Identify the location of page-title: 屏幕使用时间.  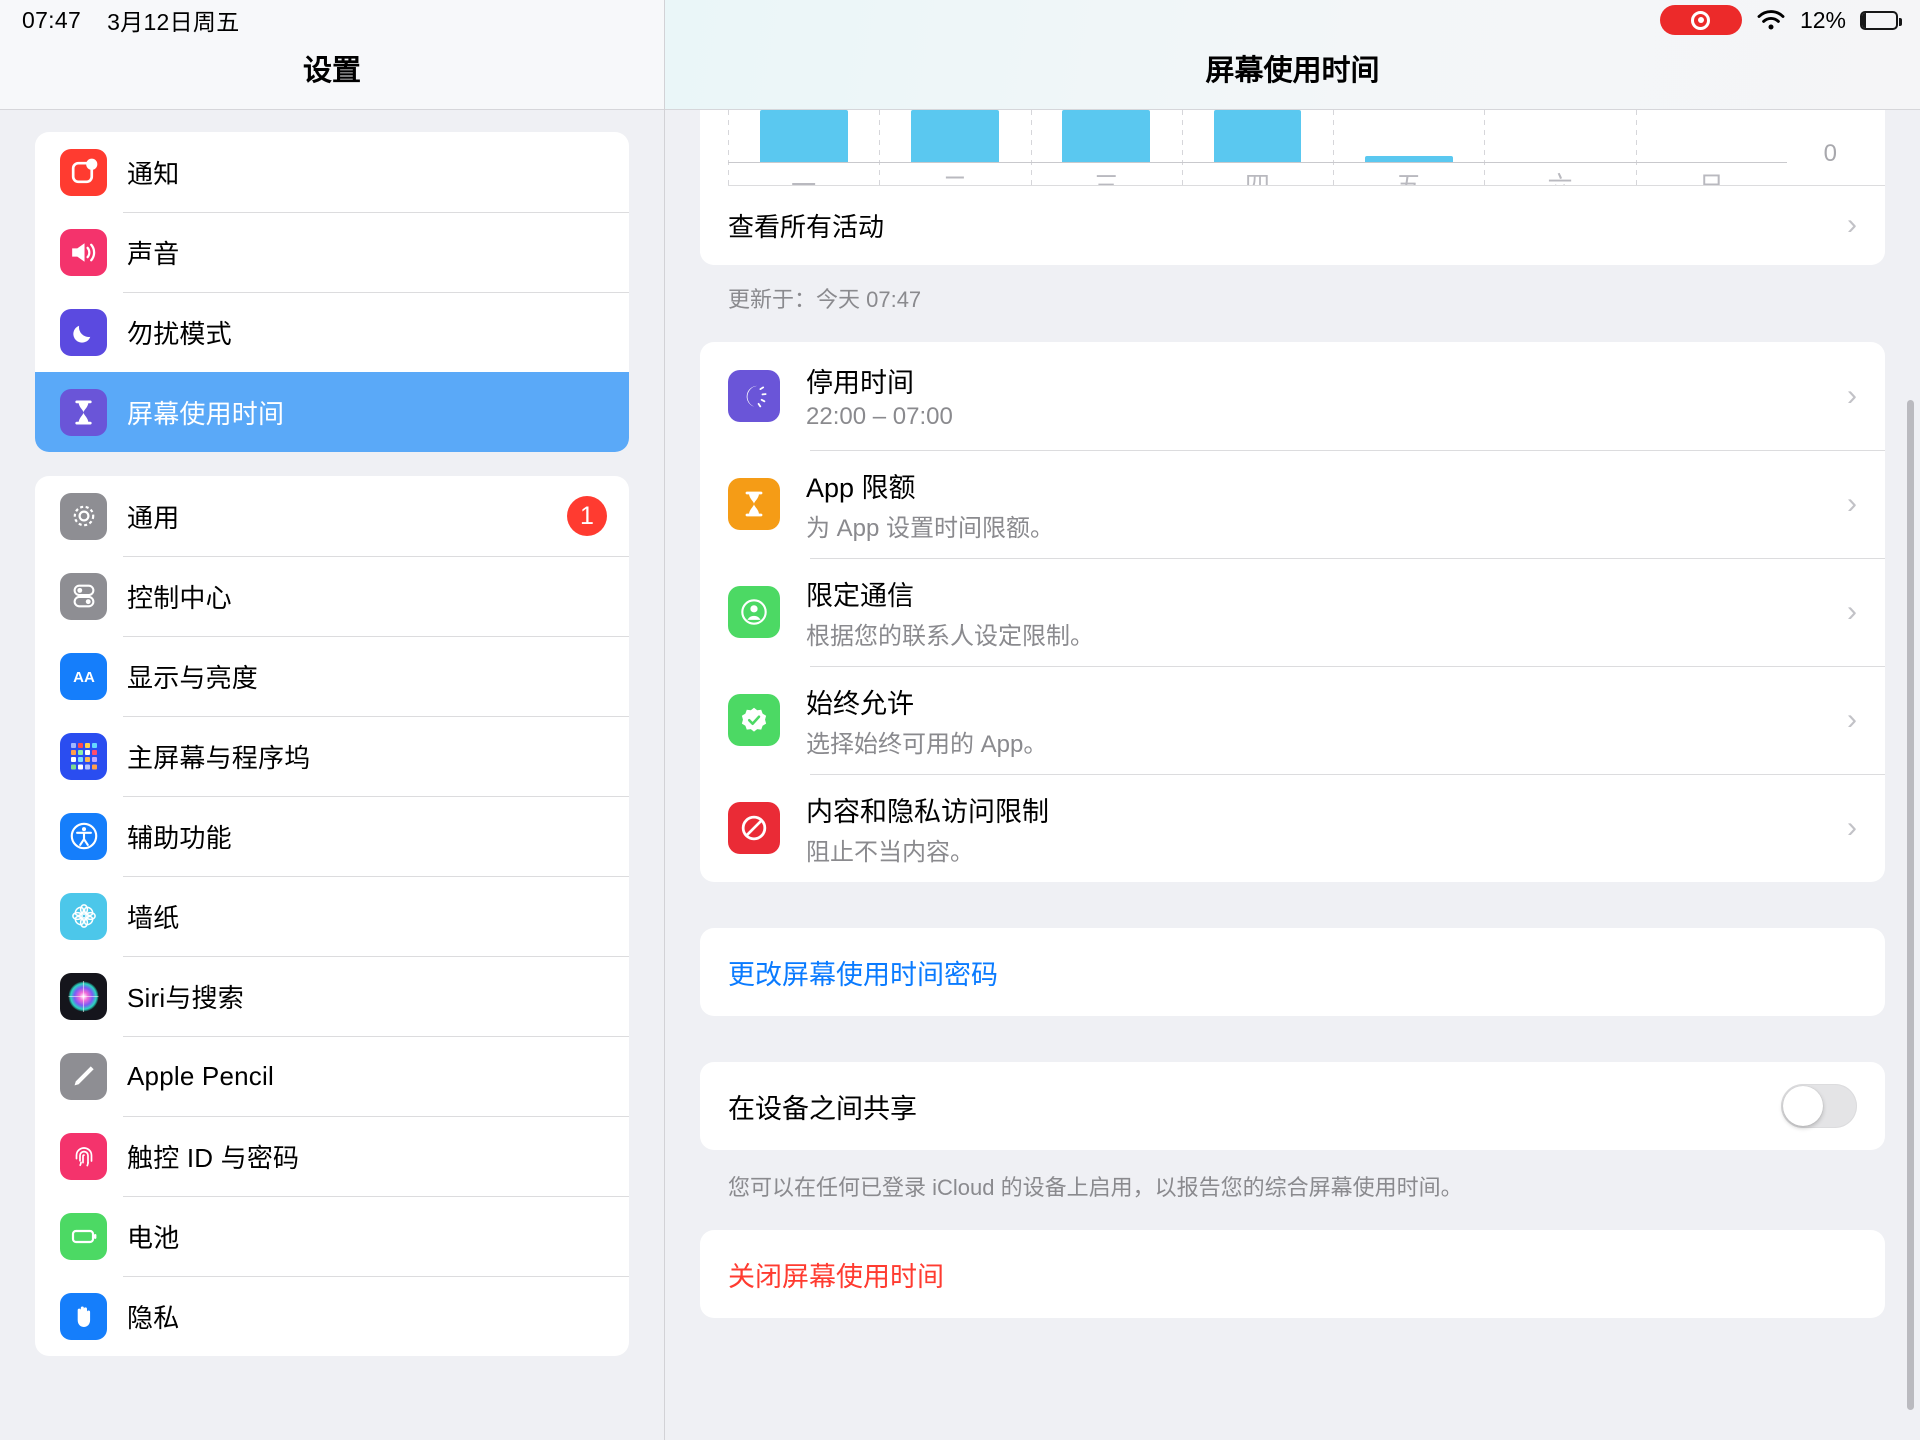
(1292, 71).